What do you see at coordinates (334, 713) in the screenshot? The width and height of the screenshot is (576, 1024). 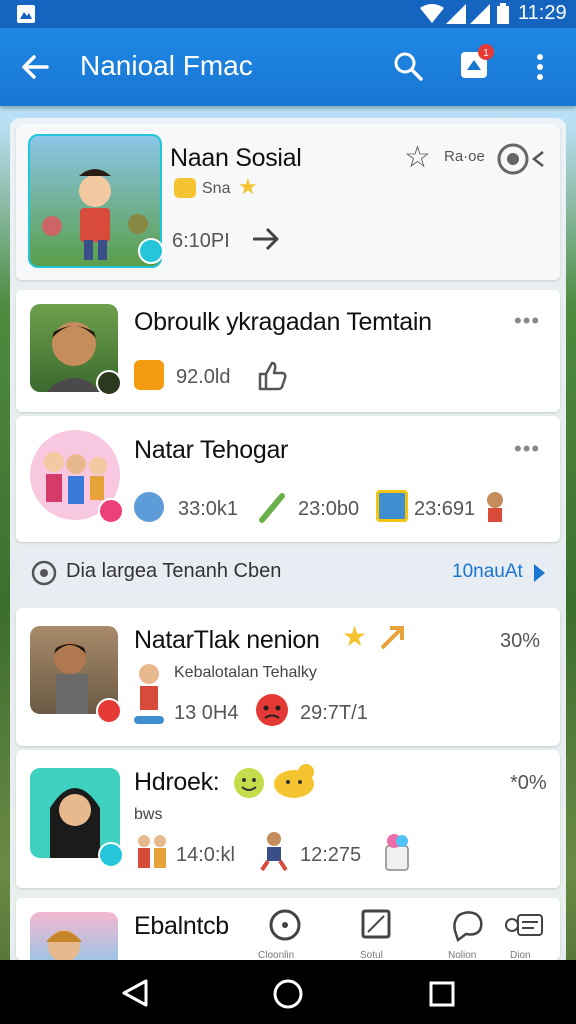 I see `item-stat: 29:7T/1` at bounding box center [334, 713].